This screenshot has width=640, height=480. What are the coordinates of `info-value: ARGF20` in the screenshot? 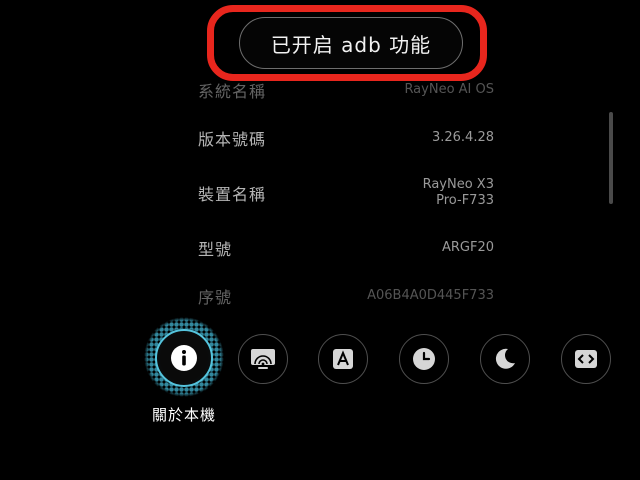 It's located at (467, 247).